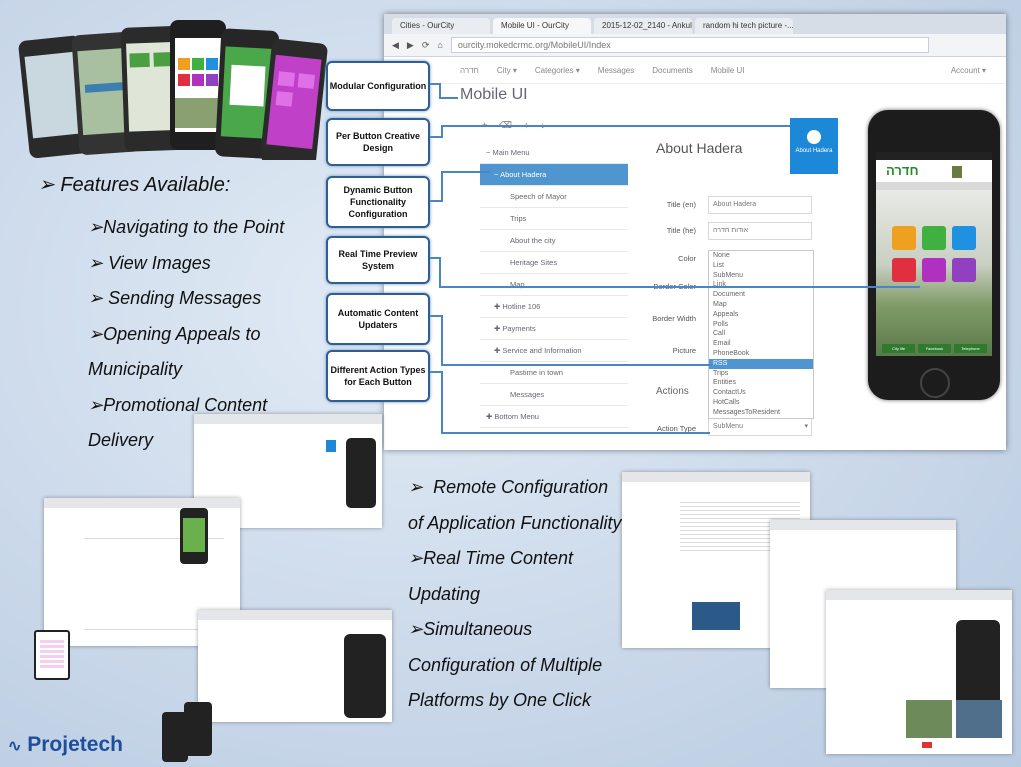  What do you see at coordinates (490, 125) in the screenshot?
I see `add-icon: +` at bounding box center [490, 125].